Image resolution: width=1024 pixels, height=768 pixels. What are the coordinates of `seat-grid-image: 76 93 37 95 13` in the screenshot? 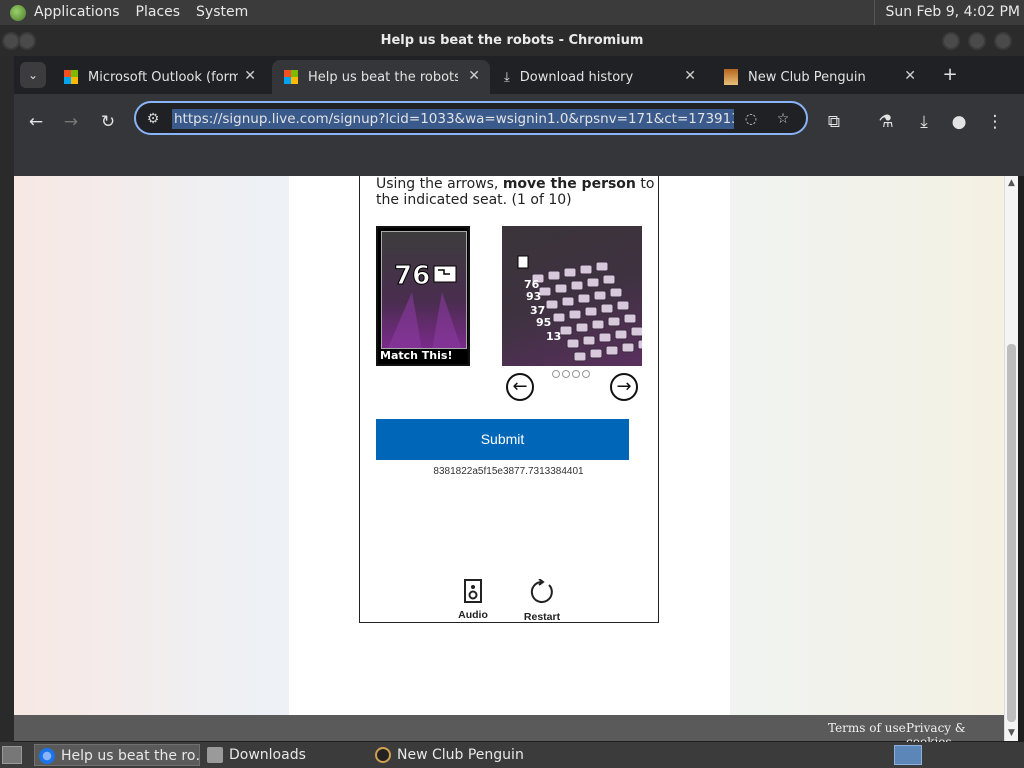 It's located at (572, 296).